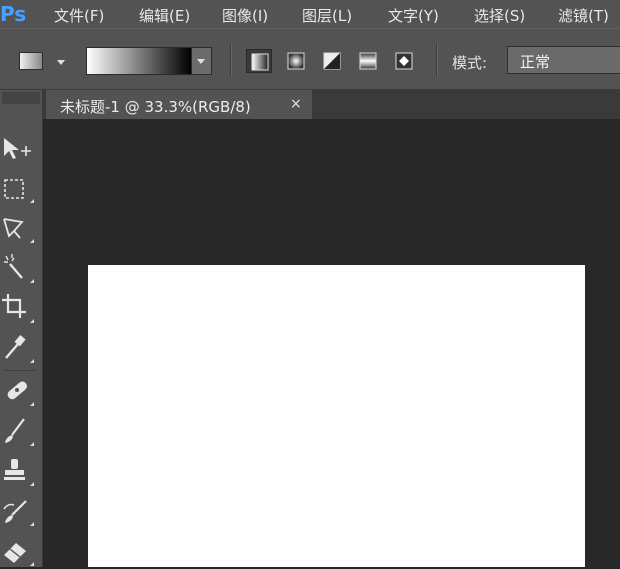  I want to click on diamond-gradient-icon, so click(404, 61).